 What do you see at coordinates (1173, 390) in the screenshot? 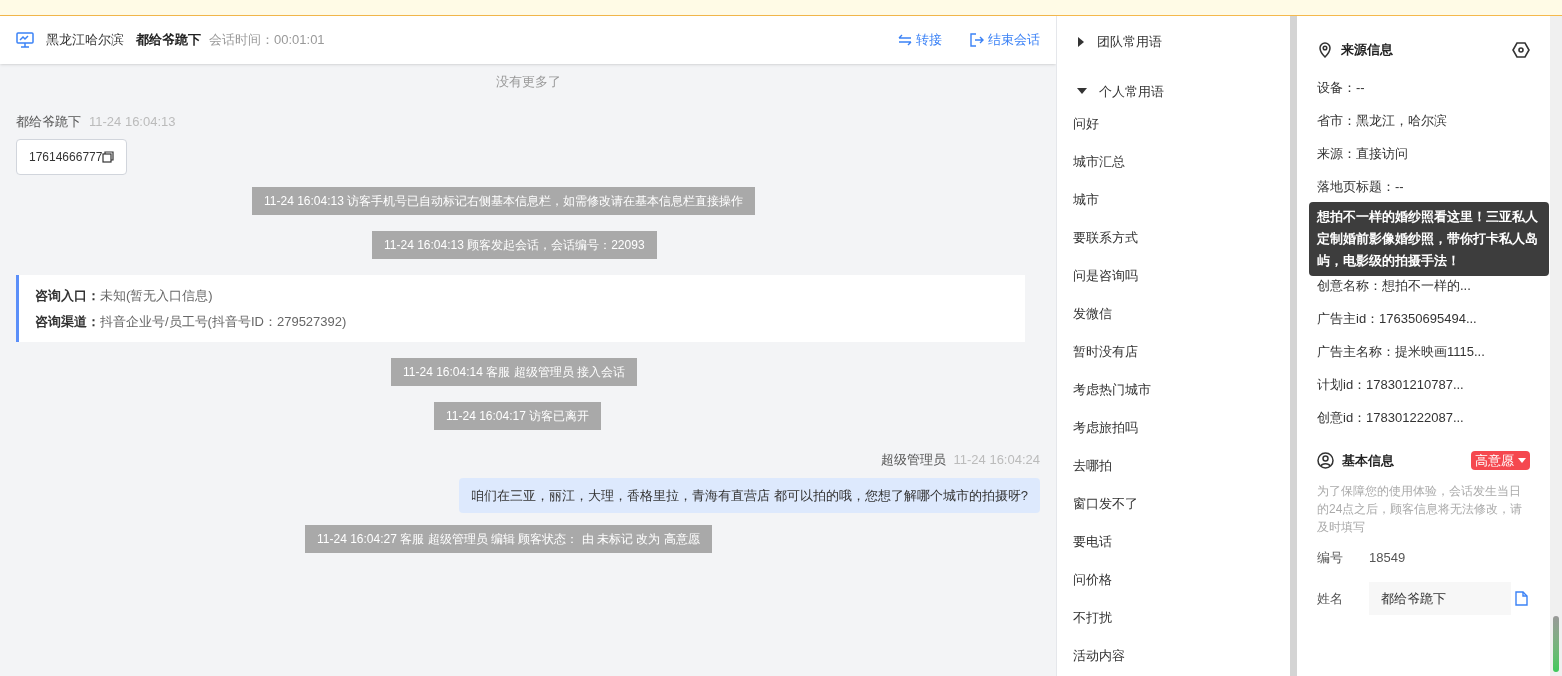
I see `phrase-item: 考虑热门城市` at bounding box center [1173, 390].